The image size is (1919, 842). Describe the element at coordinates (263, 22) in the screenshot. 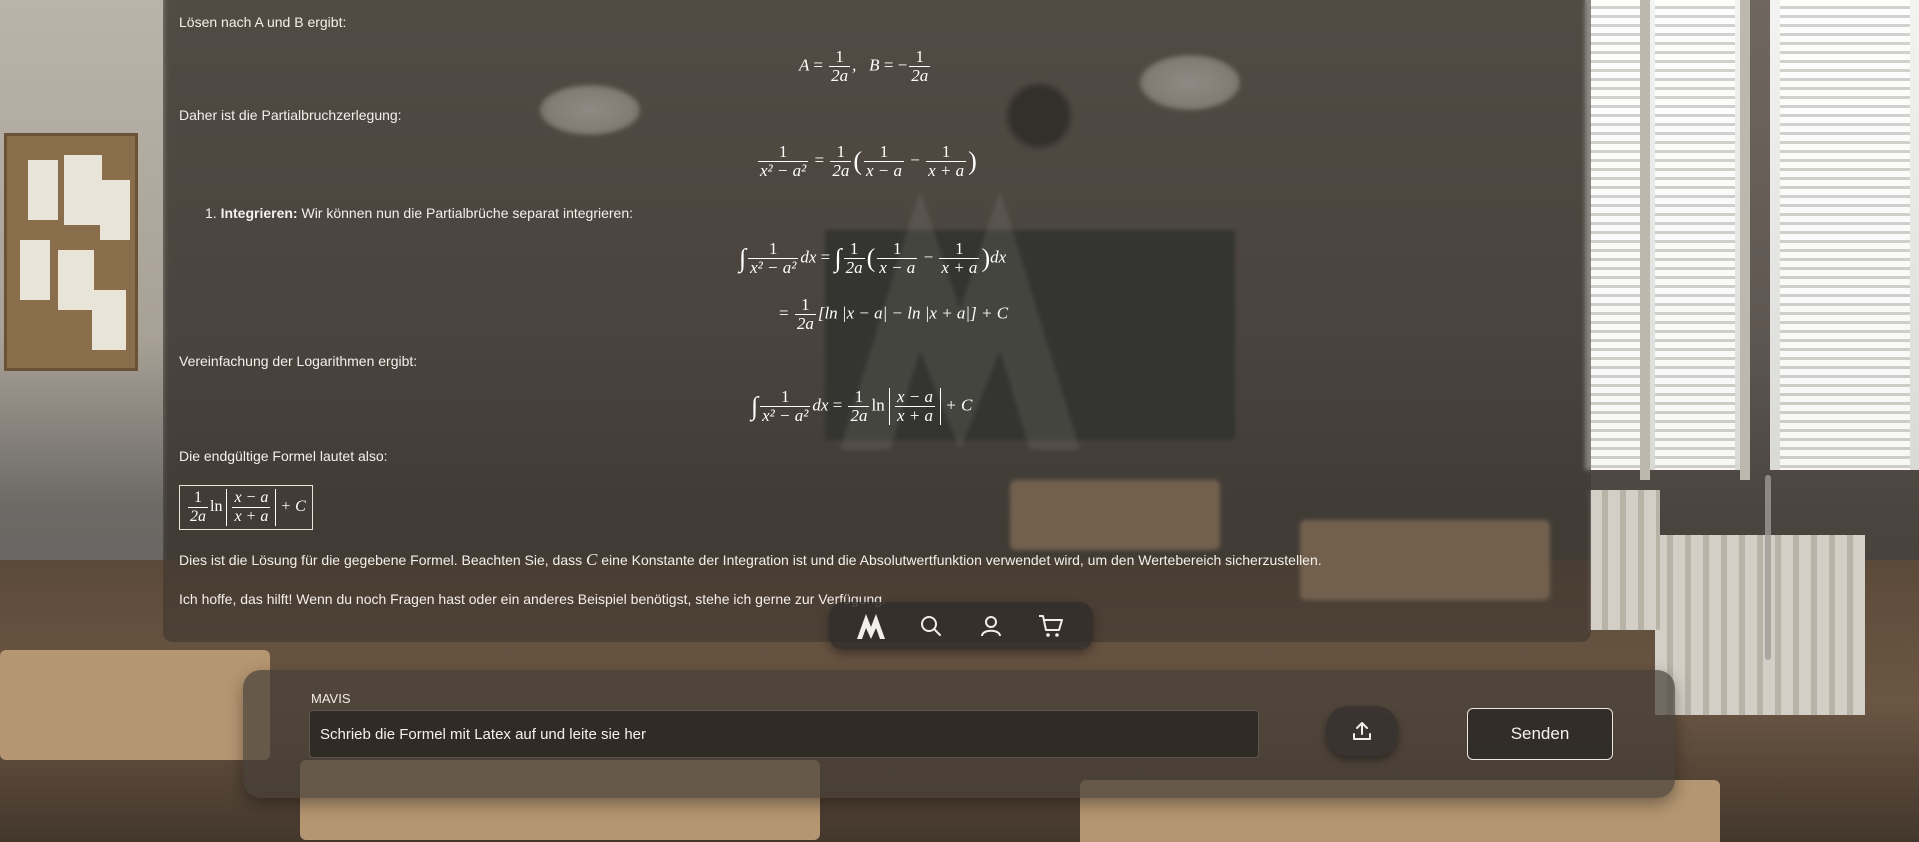

I see `chat-line-solve: Lösen nach A und B ergibt:` at that location.